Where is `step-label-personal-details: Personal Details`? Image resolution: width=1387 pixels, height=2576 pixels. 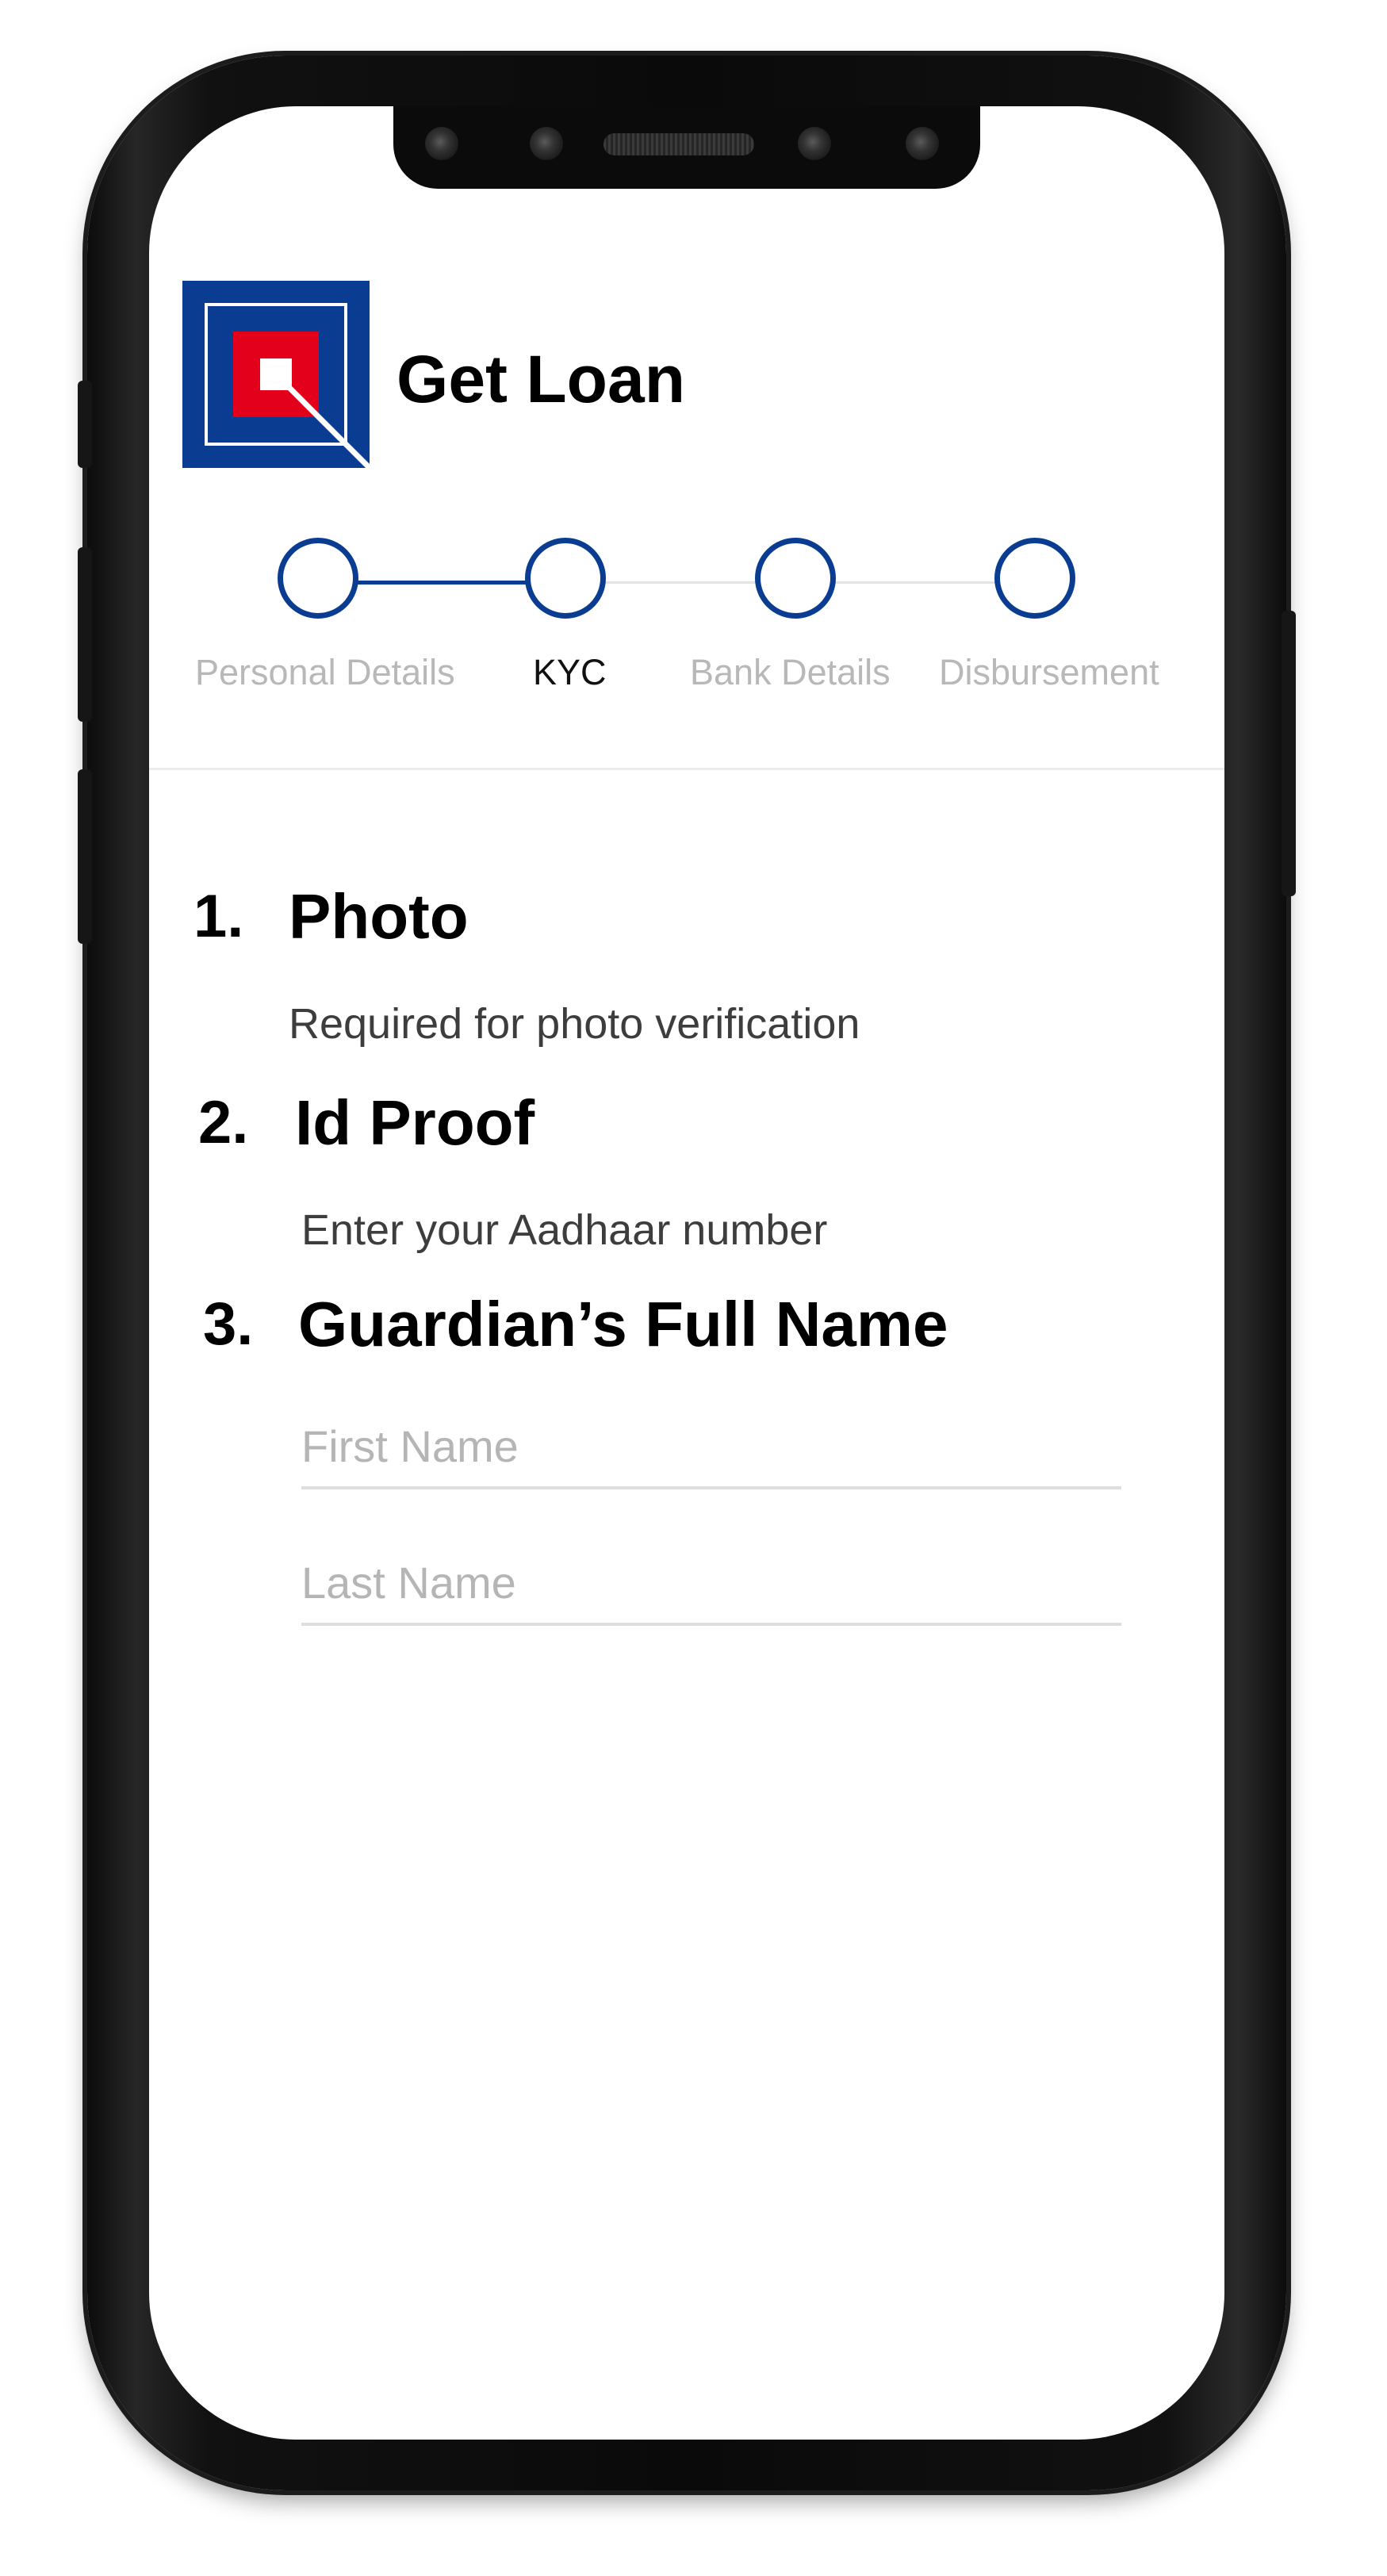
step-label-personal-details: Personal Details is located at coordinates (325, 672).